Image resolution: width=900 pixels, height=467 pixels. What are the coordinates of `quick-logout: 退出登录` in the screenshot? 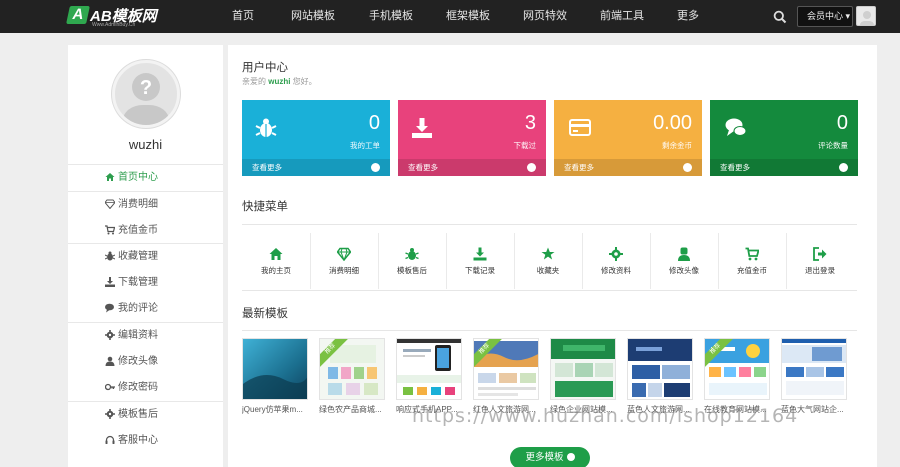 It's located at (820, 261).